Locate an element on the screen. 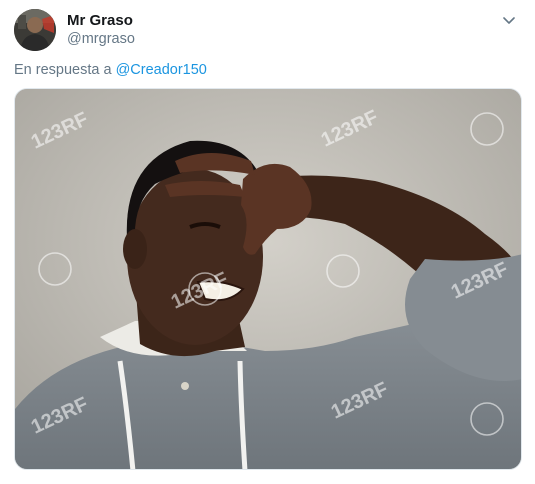 This screenshot has width=535, height=484. chevron-down-icon is located at coordinates (509, 21).